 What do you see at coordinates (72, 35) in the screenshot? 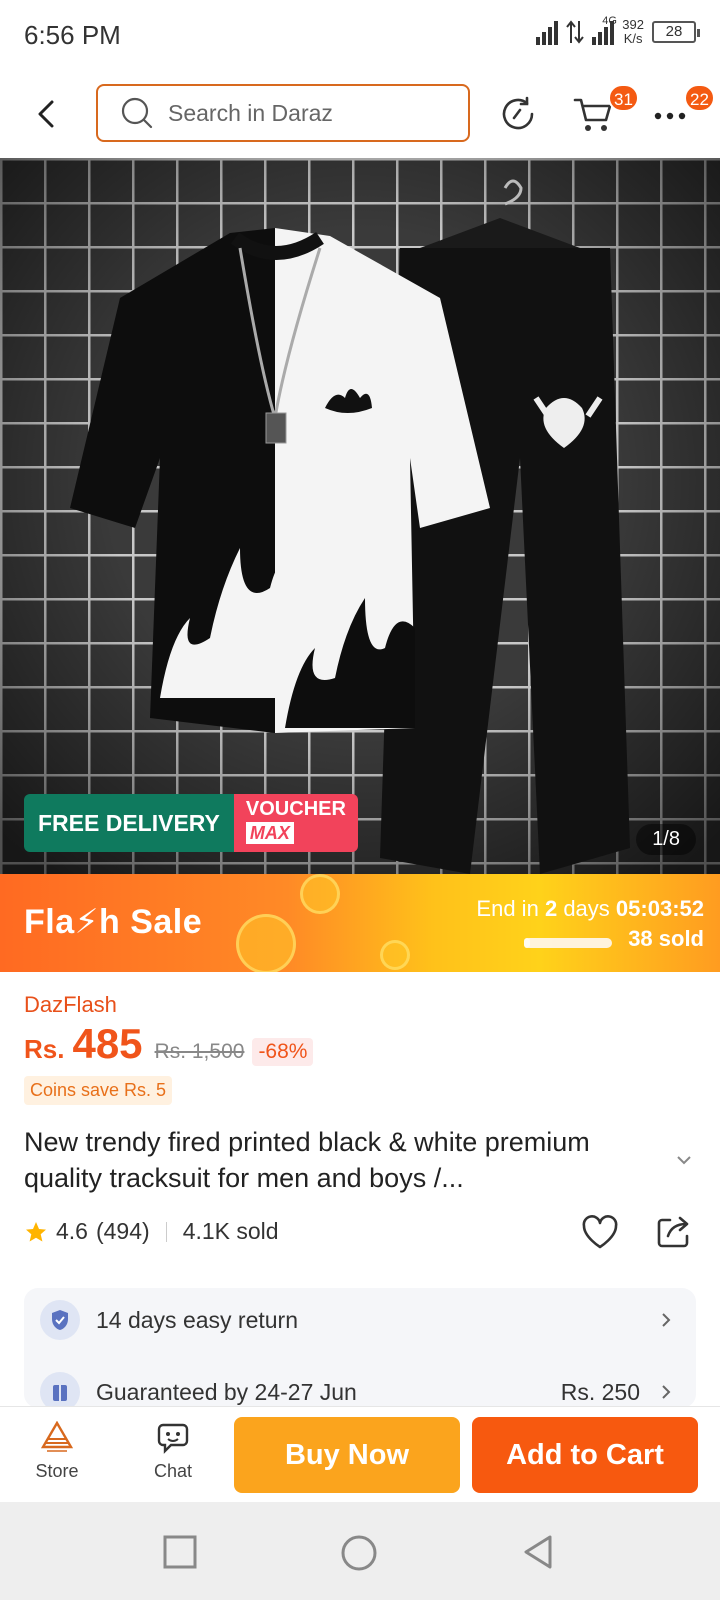
I see `status-time: 6:56 PM` at bounding box center [72, 35].